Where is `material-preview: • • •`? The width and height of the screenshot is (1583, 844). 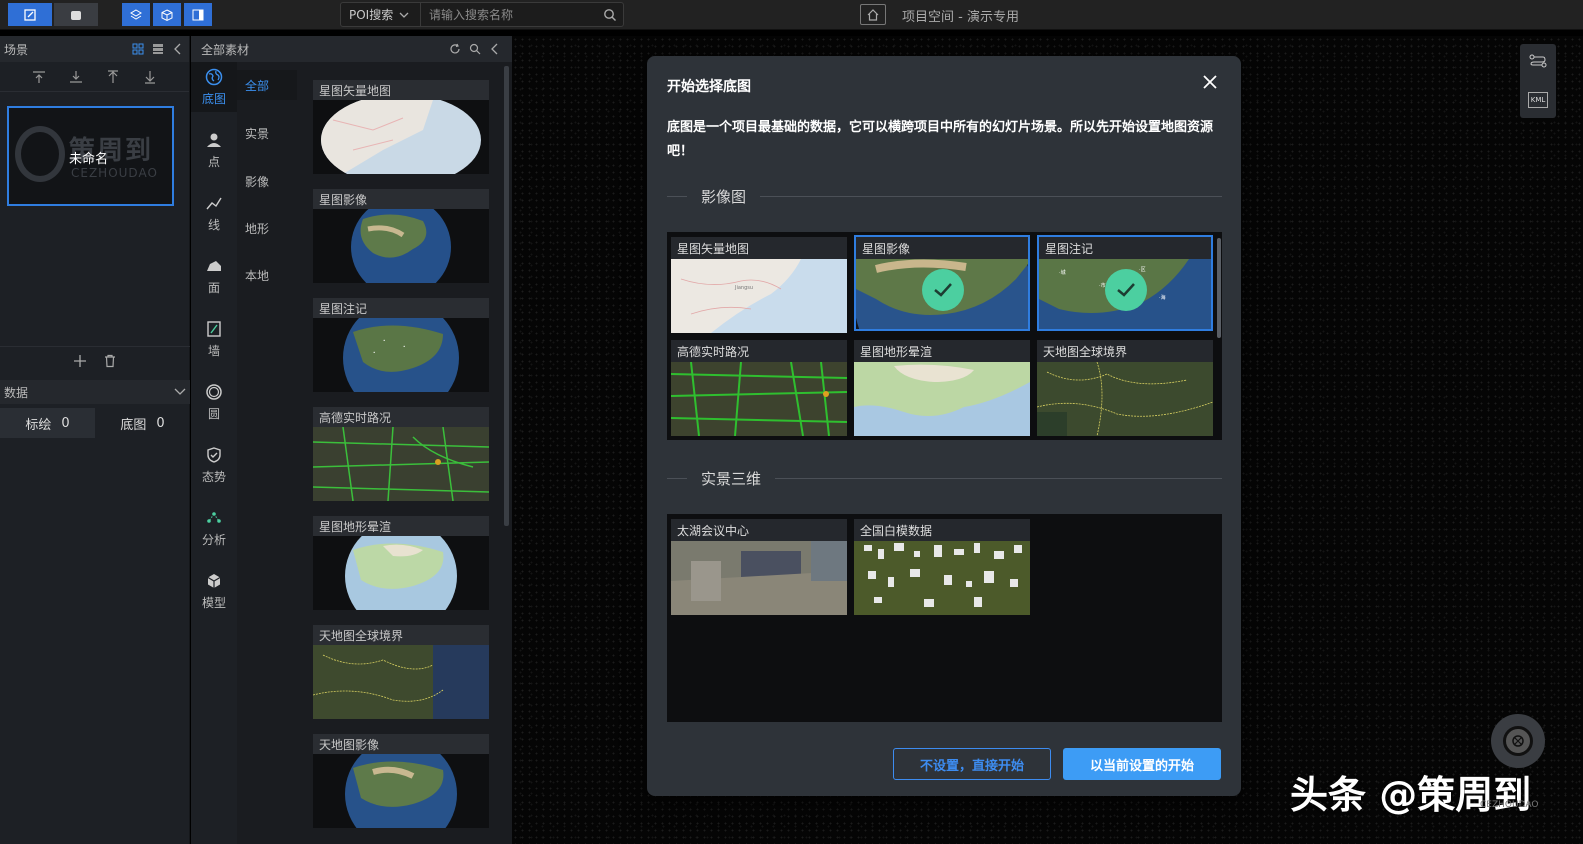 material-preview: • • • is located at coordinates (401, 355).